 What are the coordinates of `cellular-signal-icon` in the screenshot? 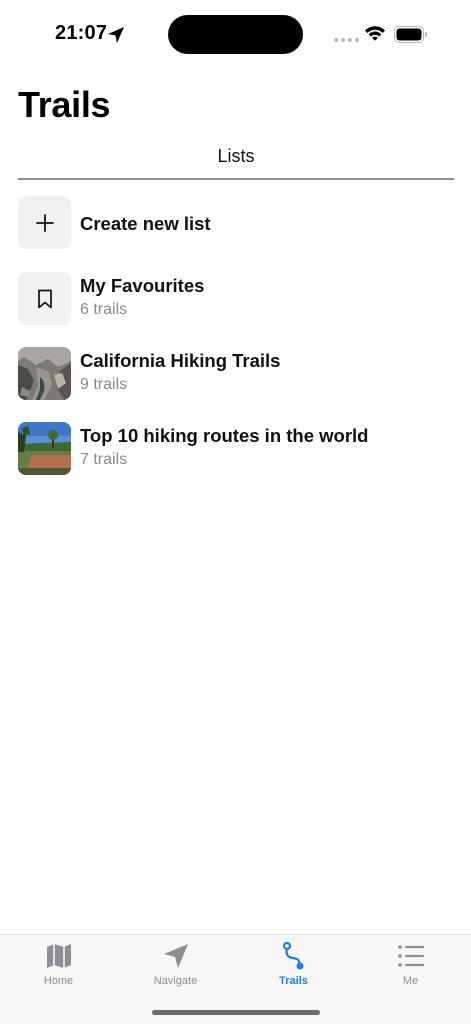 It's located at (346, 40).